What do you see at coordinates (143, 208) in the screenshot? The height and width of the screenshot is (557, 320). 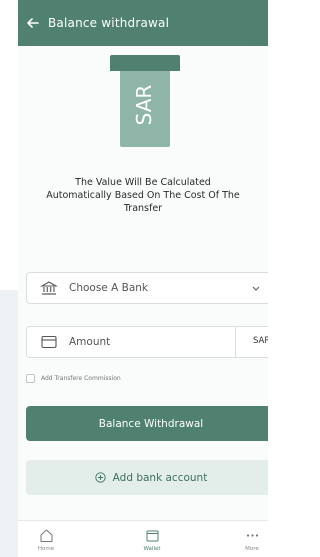 I see `notice-line-3: Transfer` at bounding box center [143, 208].